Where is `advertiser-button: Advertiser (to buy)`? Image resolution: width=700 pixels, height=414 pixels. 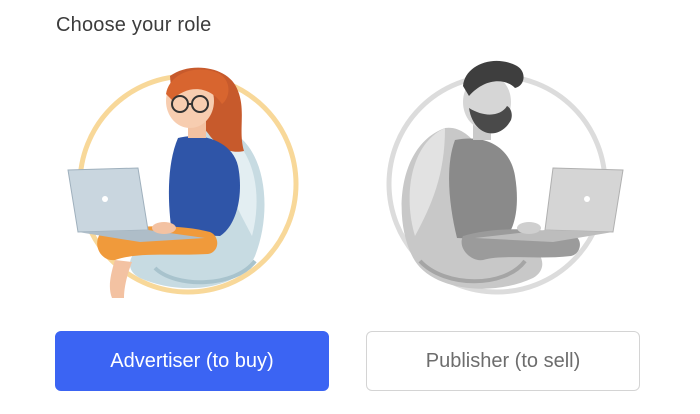 advertiser-button: Advertiser (to buy) is located at coordinates (192, 361).